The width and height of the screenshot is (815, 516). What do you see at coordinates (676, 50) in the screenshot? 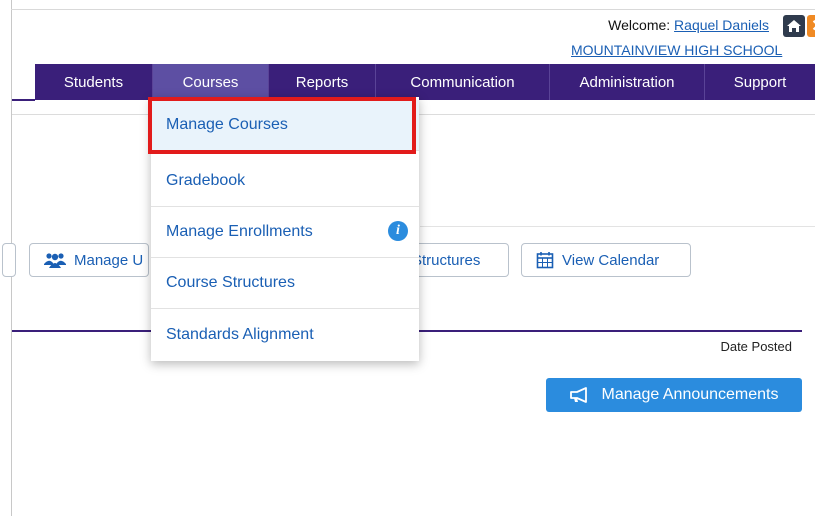
I see `school-name-link: MOUNTAINVIEW HIGH SCHOOL` at bounding box center [676, 50].